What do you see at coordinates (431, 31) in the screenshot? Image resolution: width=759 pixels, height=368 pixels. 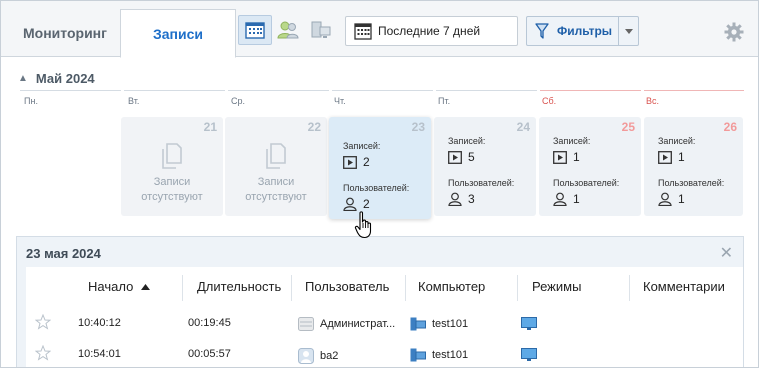 I see `date-range-select: Последние 7 дней` at bounding box center [431, 31].